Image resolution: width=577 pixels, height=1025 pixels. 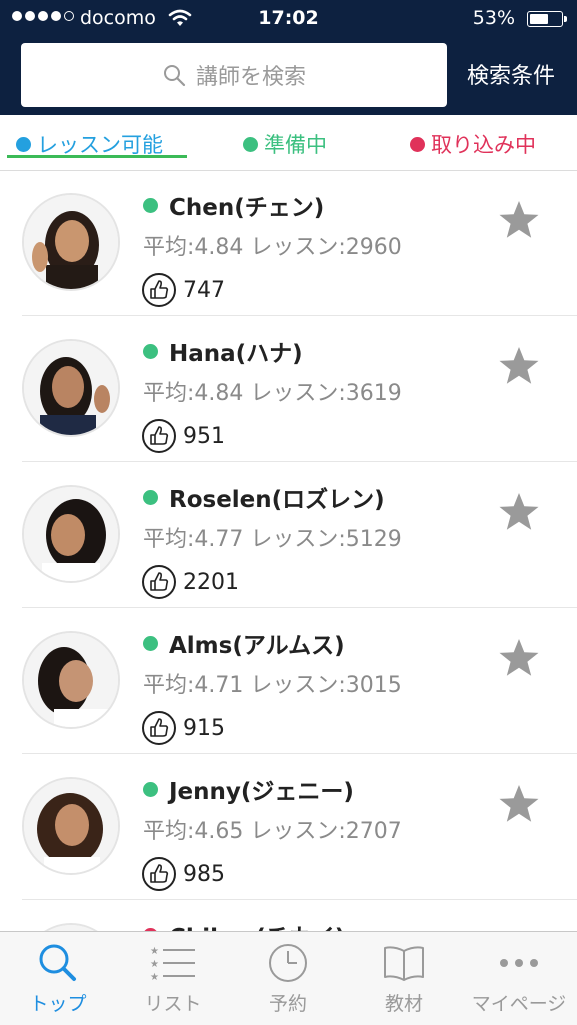 I want to click on teacher-row: Jenny(ジェニー) 平均:4.65 レッスン:2707 985, so click(x=288, y=827).